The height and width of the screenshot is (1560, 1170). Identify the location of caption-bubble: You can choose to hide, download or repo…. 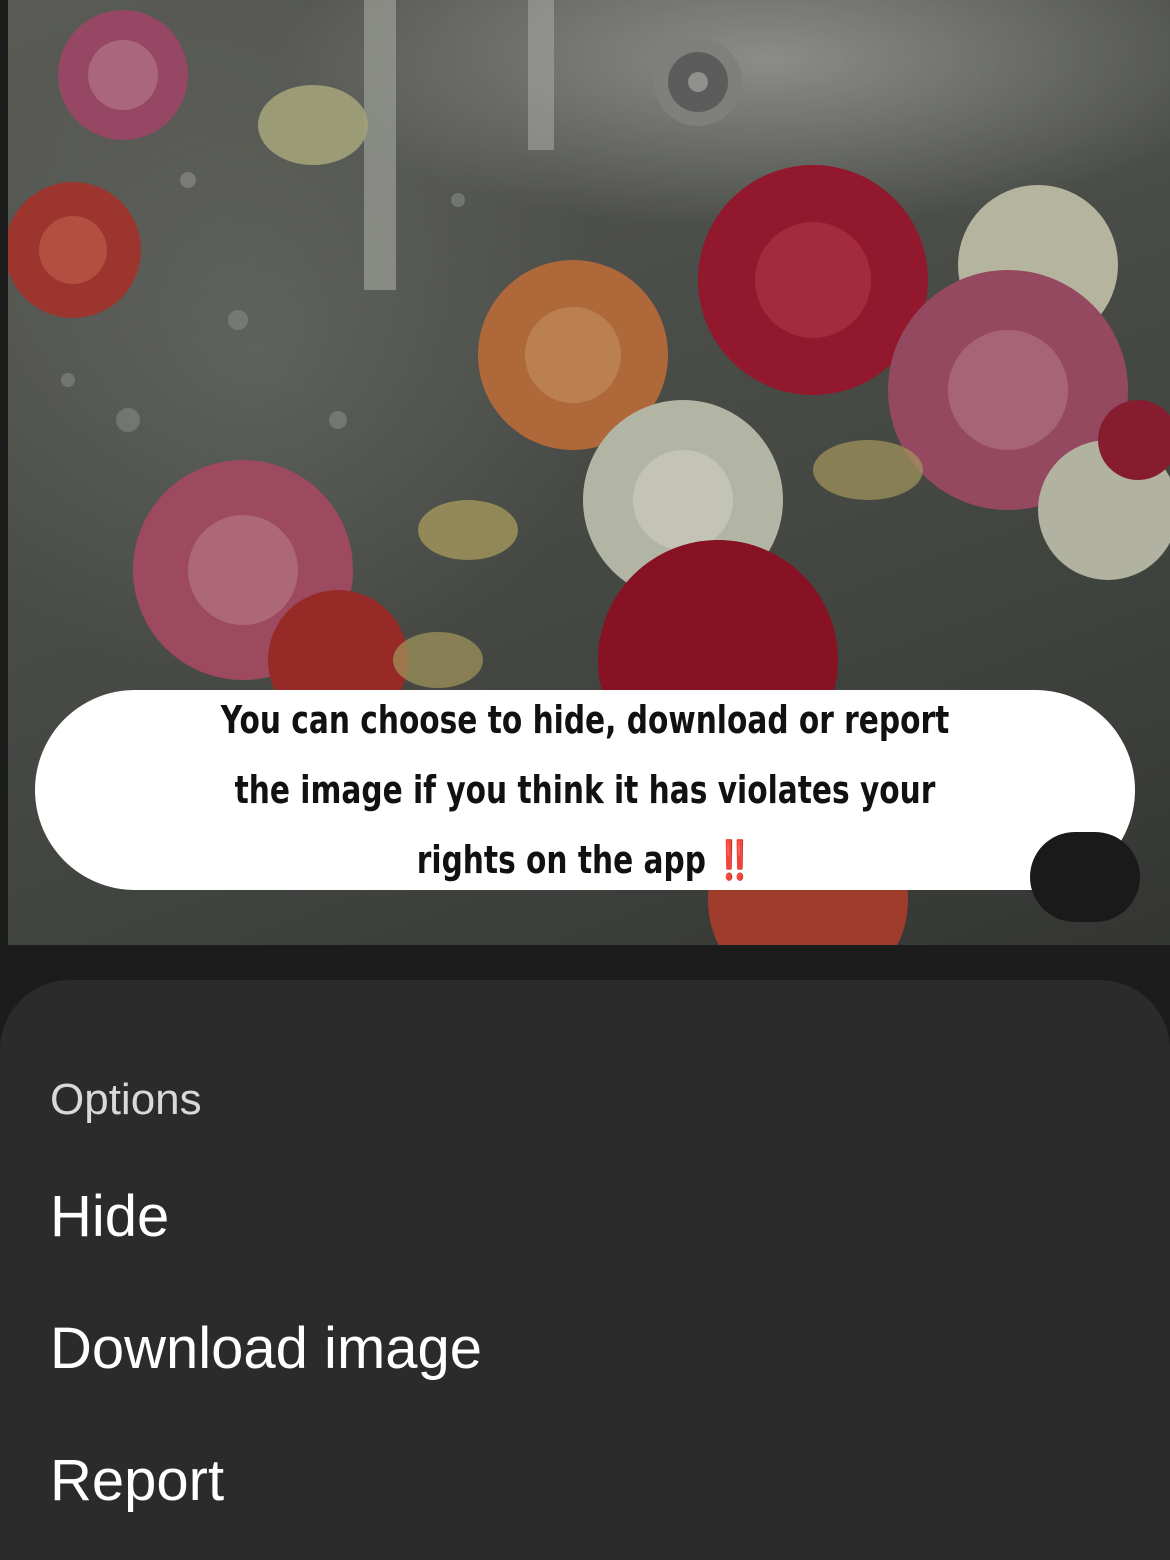
(585, 790).